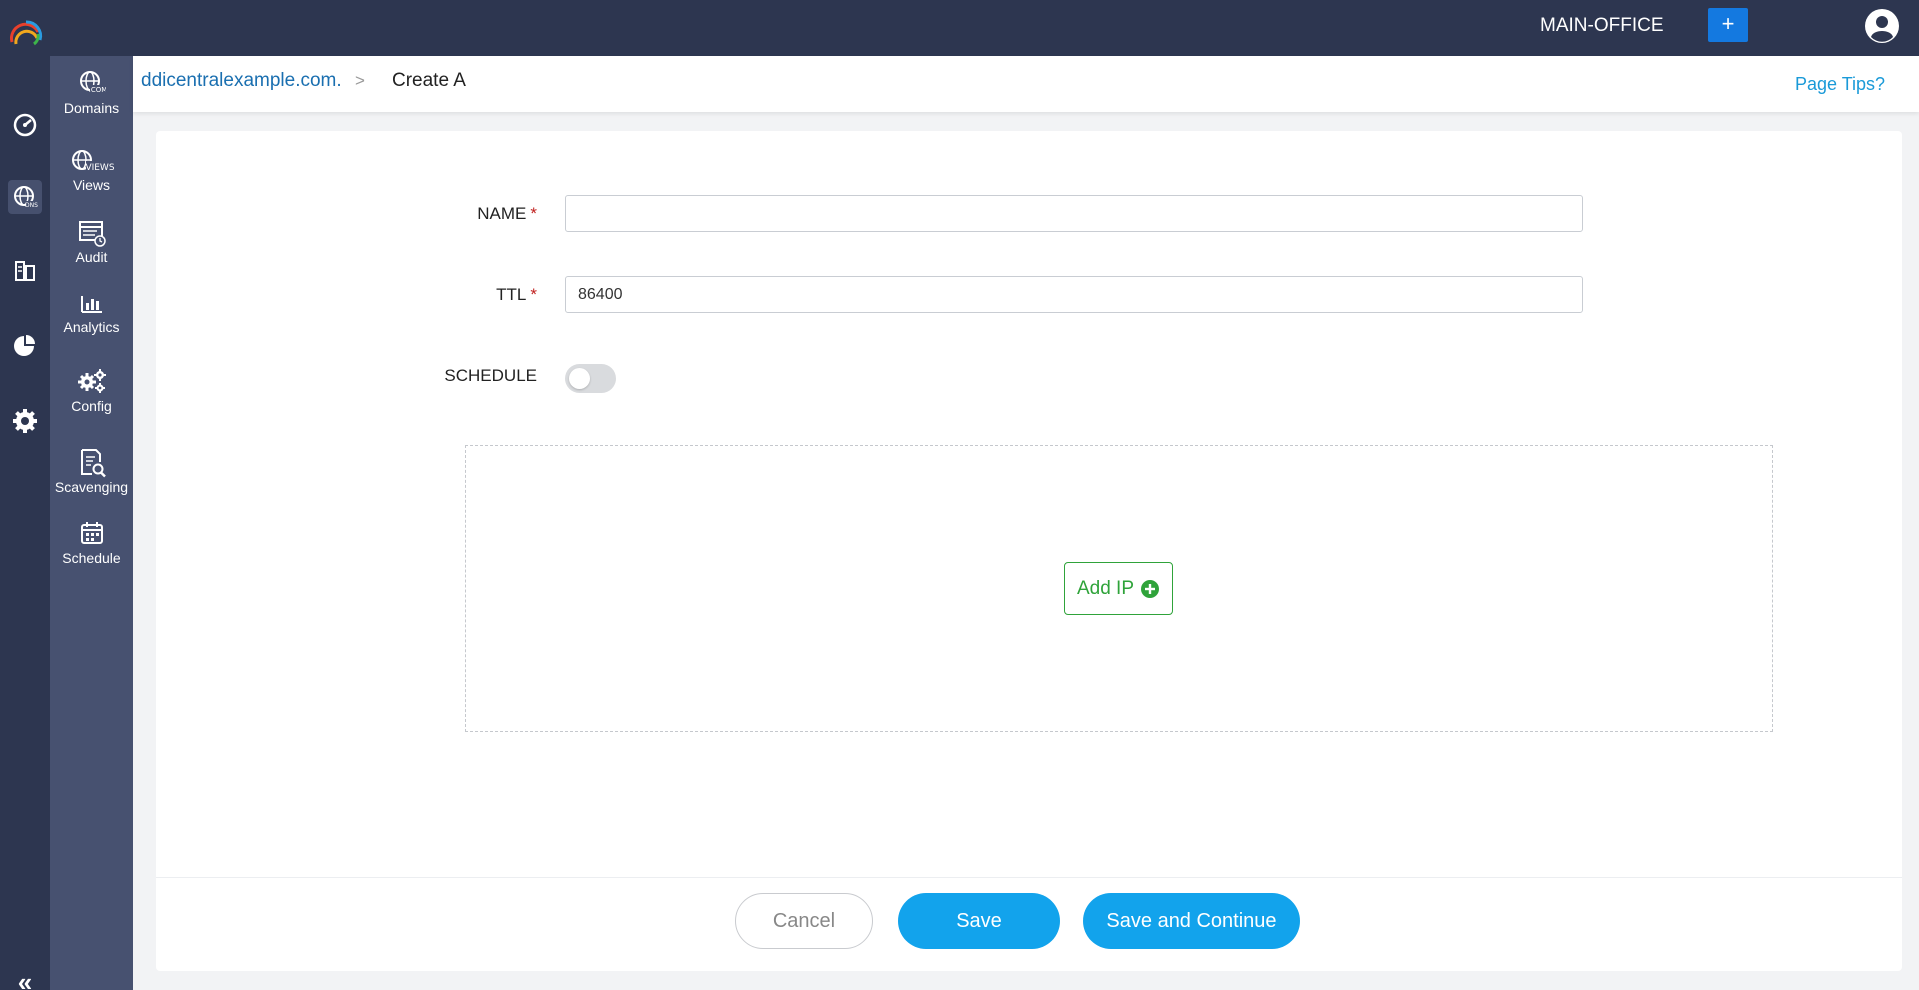  What do you see at coordinates (91, 327) in the screenshot?
I see `sidebar-item-label: Analytics` at bounding box center [91, 327].